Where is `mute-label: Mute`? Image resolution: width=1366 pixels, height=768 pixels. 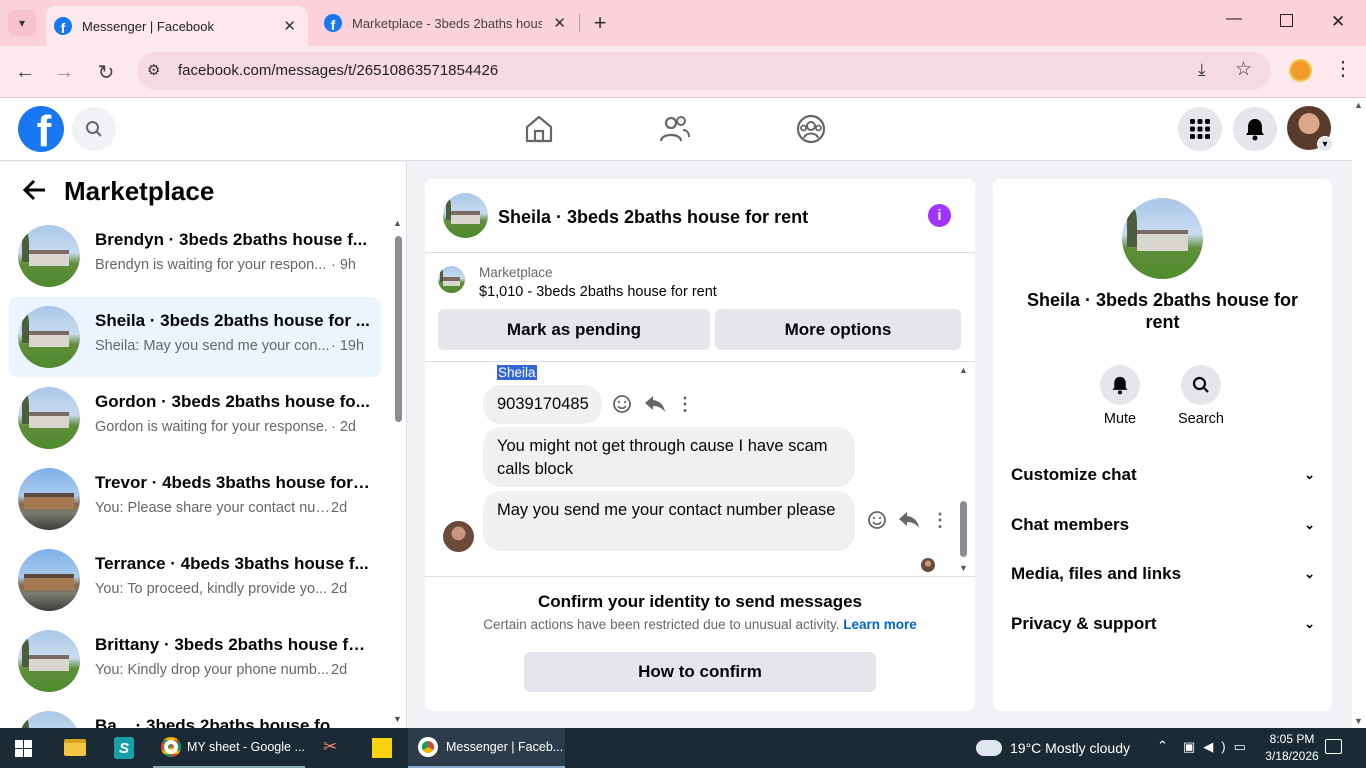
mute-label: Mute is located at coordinates (1120, 419).